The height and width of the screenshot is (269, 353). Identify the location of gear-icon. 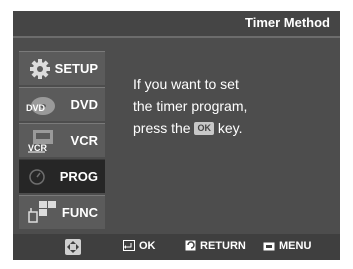
(41, 69).